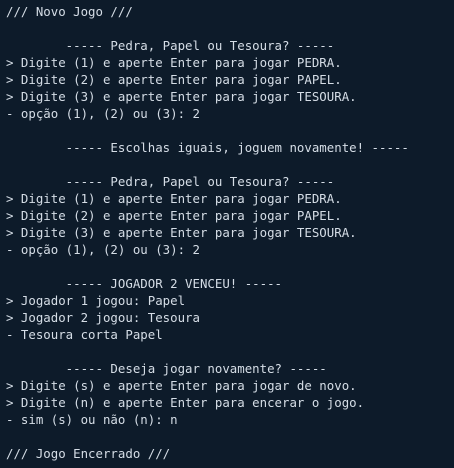 This screenshot has height=468, width=454. I want to click on player2-move: > Jogador 2 jogou: Tesoura, so click(103, 317).